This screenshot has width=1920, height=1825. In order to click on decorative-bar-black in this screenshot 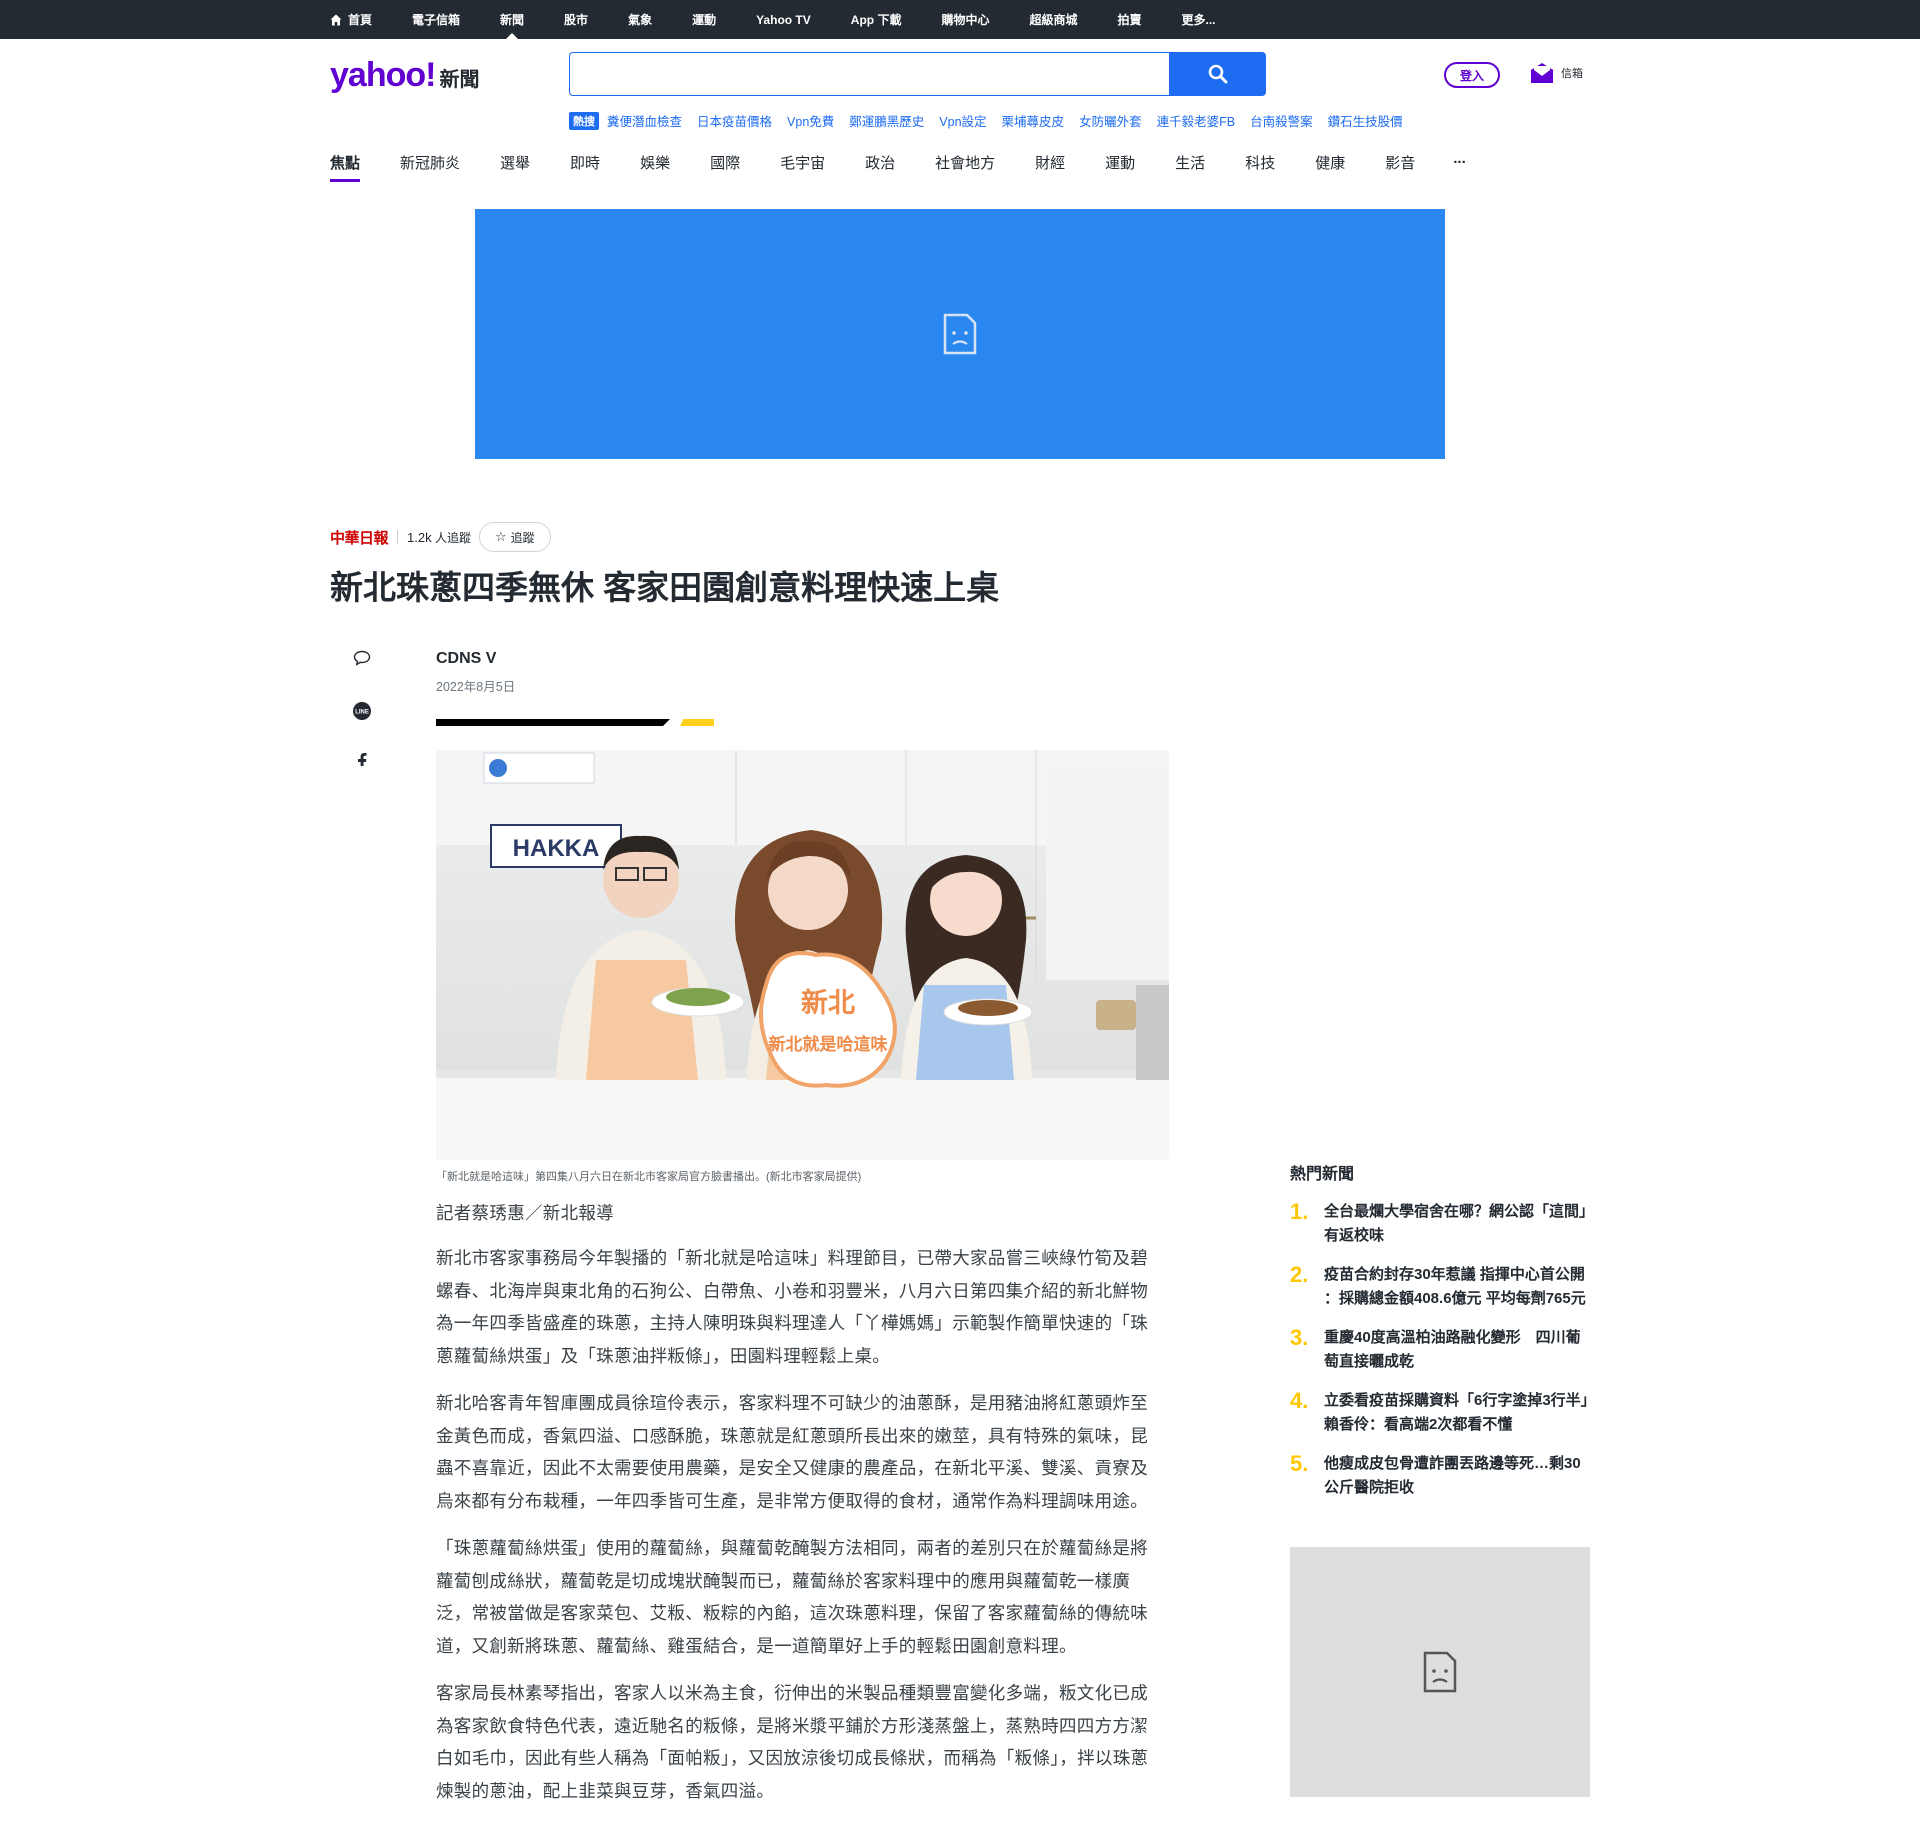, I will do `click(553, 722)`.